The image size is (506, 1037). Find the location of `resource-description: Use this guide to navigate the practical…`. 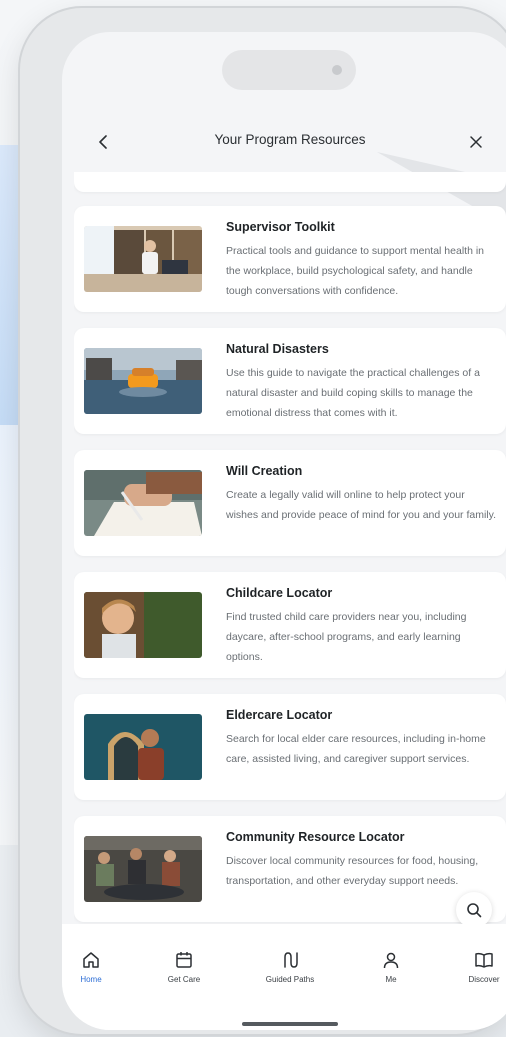

resource-description: Use this guide to navigate the practical… is located at coordinates (353, 393).